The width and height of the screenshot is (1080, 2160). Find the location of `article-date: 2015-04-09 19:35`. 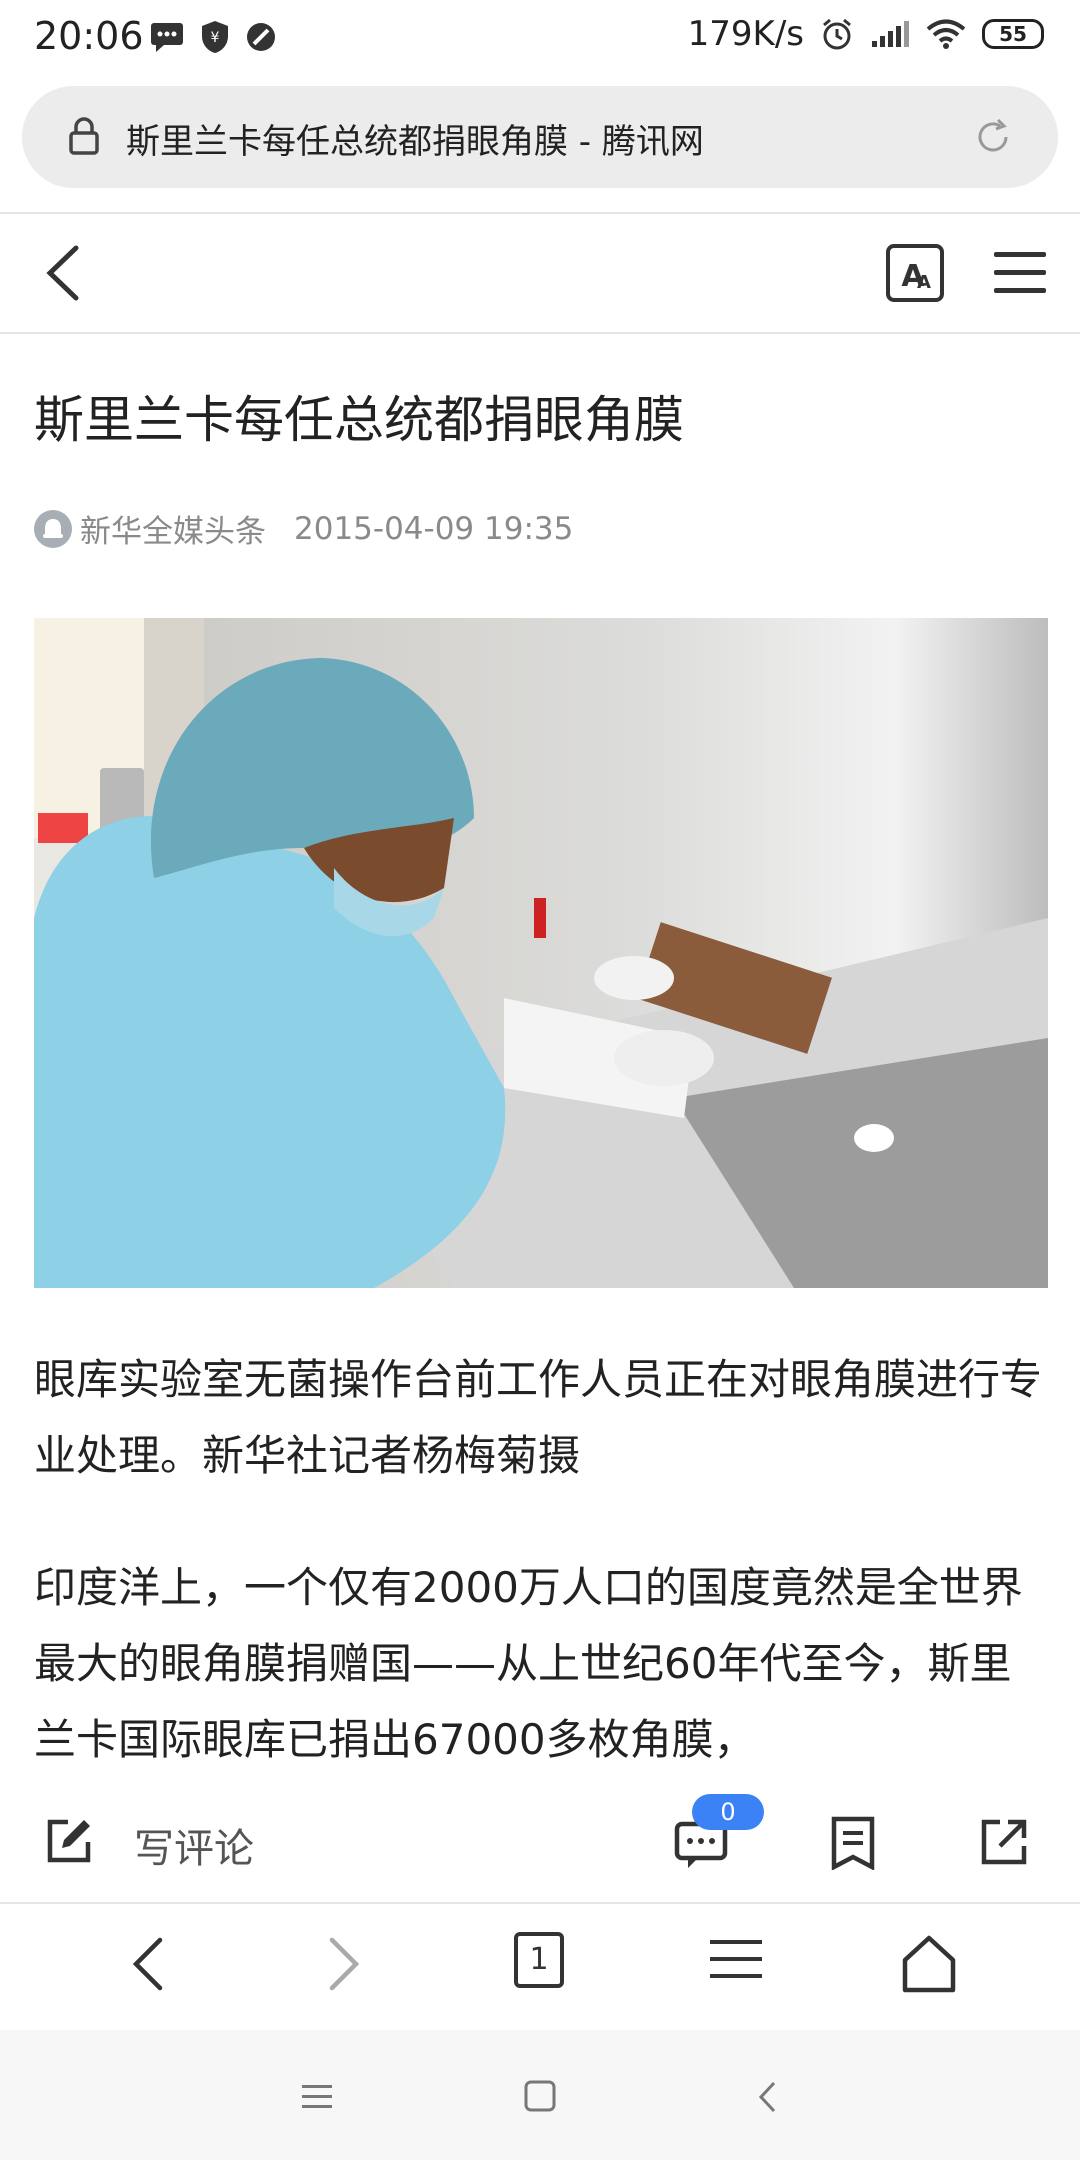

article-date: 2015-04-09 19:35 is located at coordinates (434, 528).